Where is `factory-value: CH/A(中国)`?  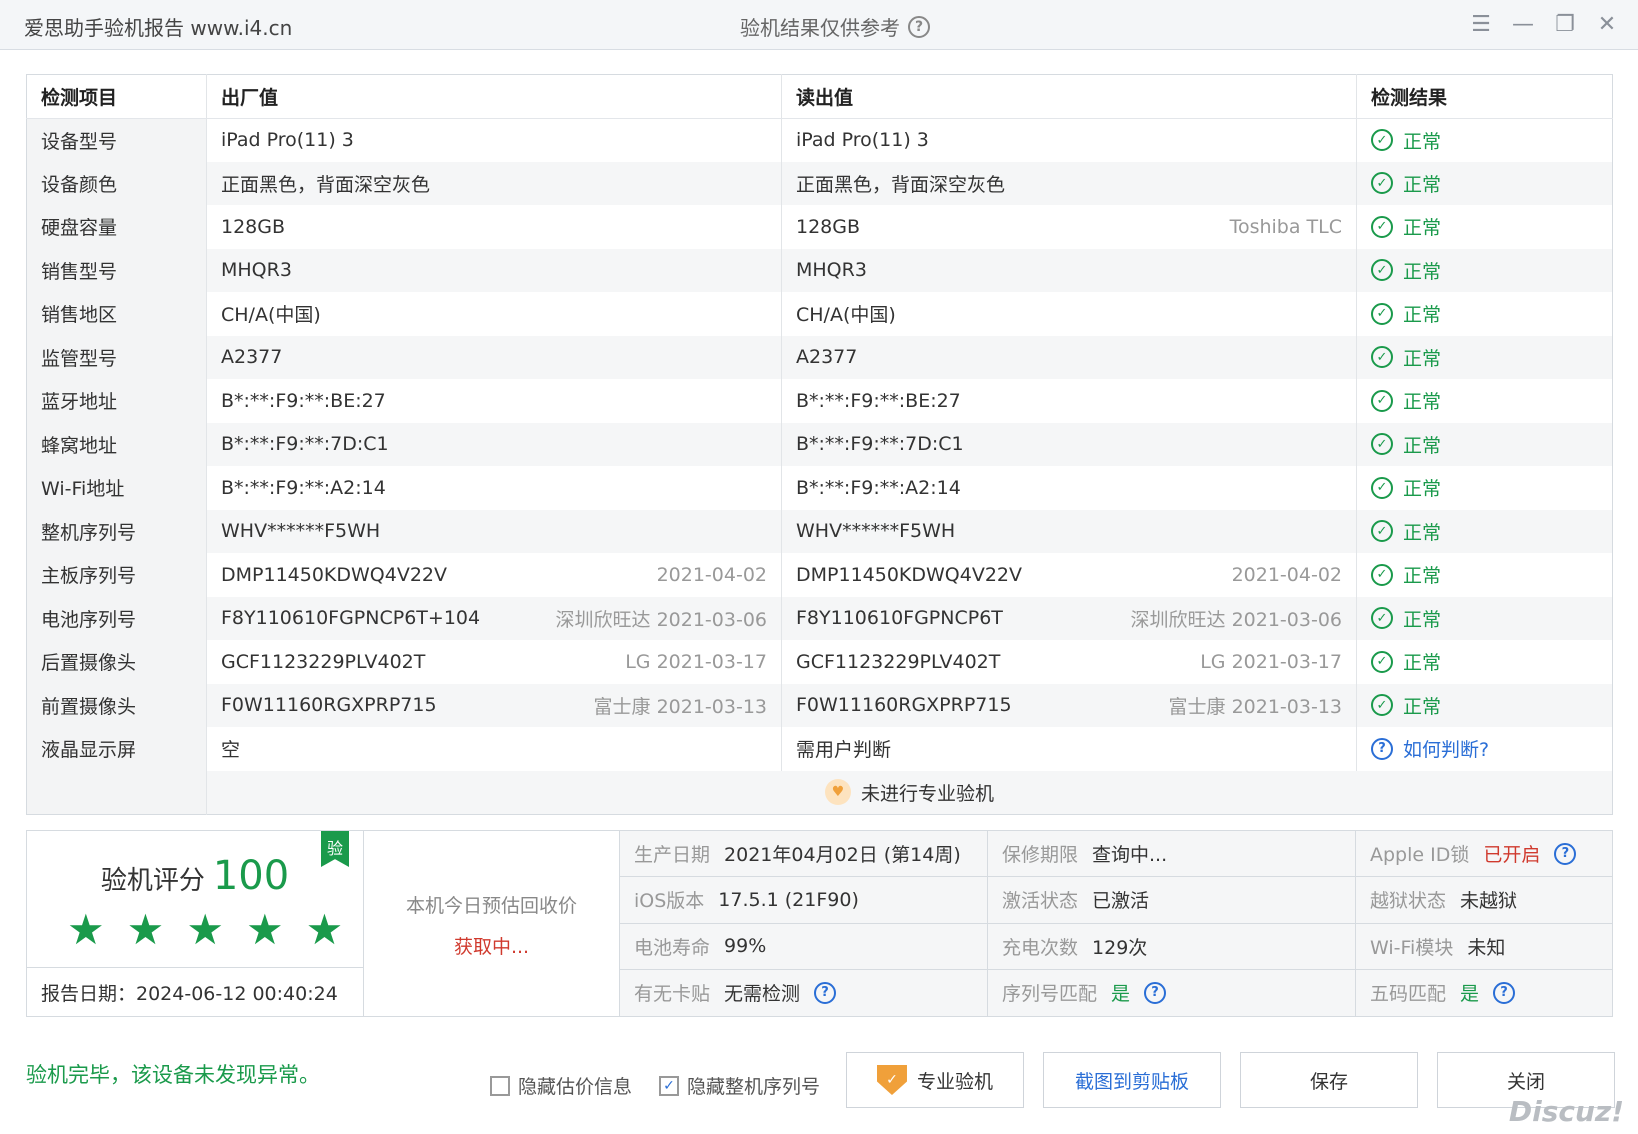
factory-value: CH/A(中国) is located at coordinates (271, 315).